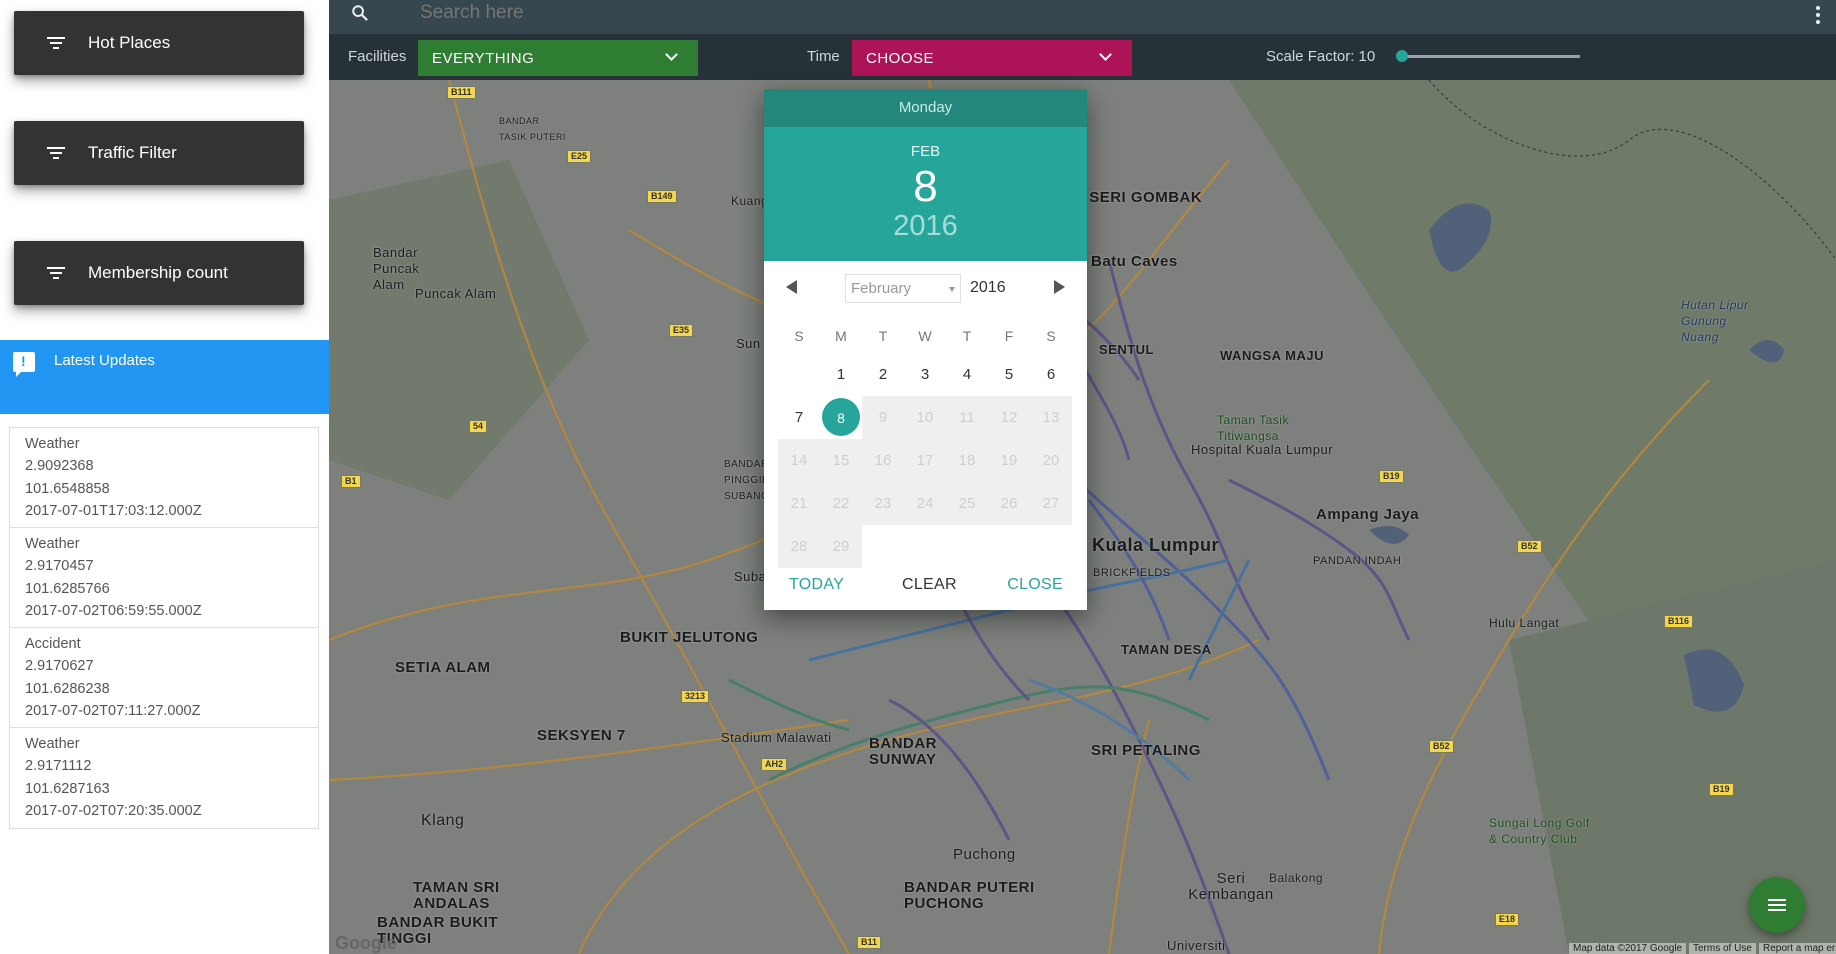  I want to click on close-button: CLOSE, so click(1035, 585).